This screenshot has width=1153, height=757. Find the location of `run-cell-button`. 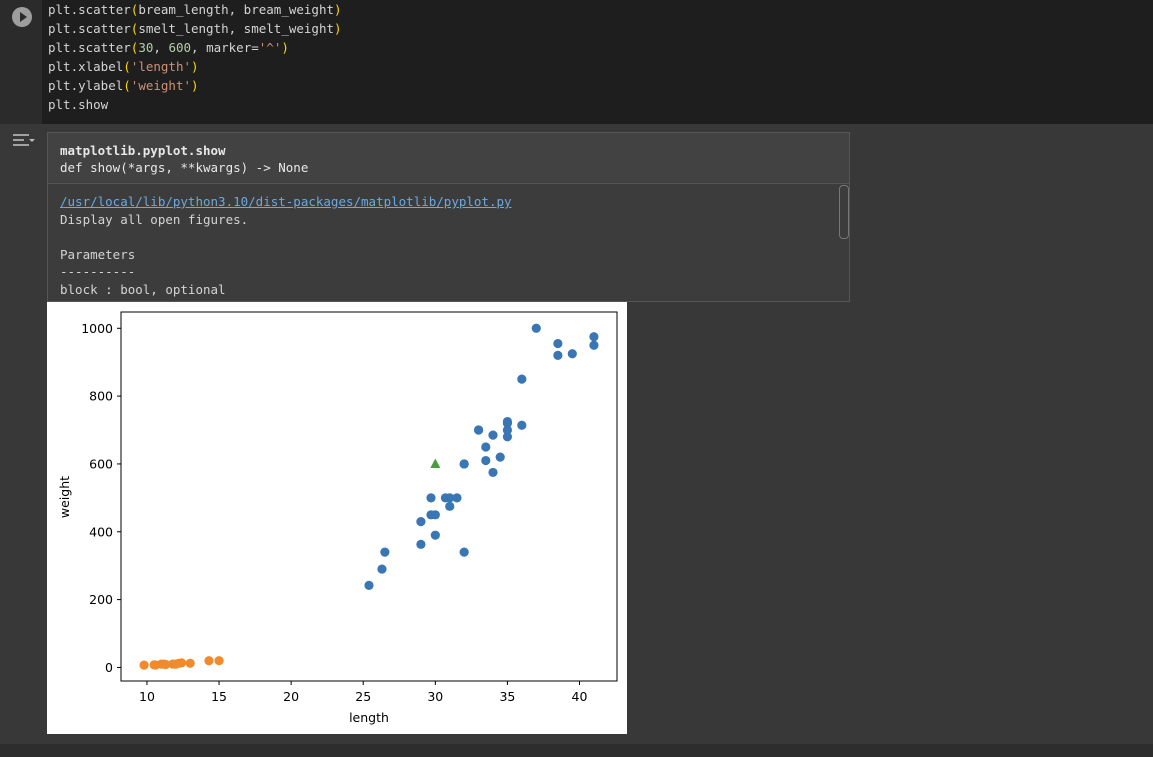

run-cell-button is located at coordinates (22, 17).